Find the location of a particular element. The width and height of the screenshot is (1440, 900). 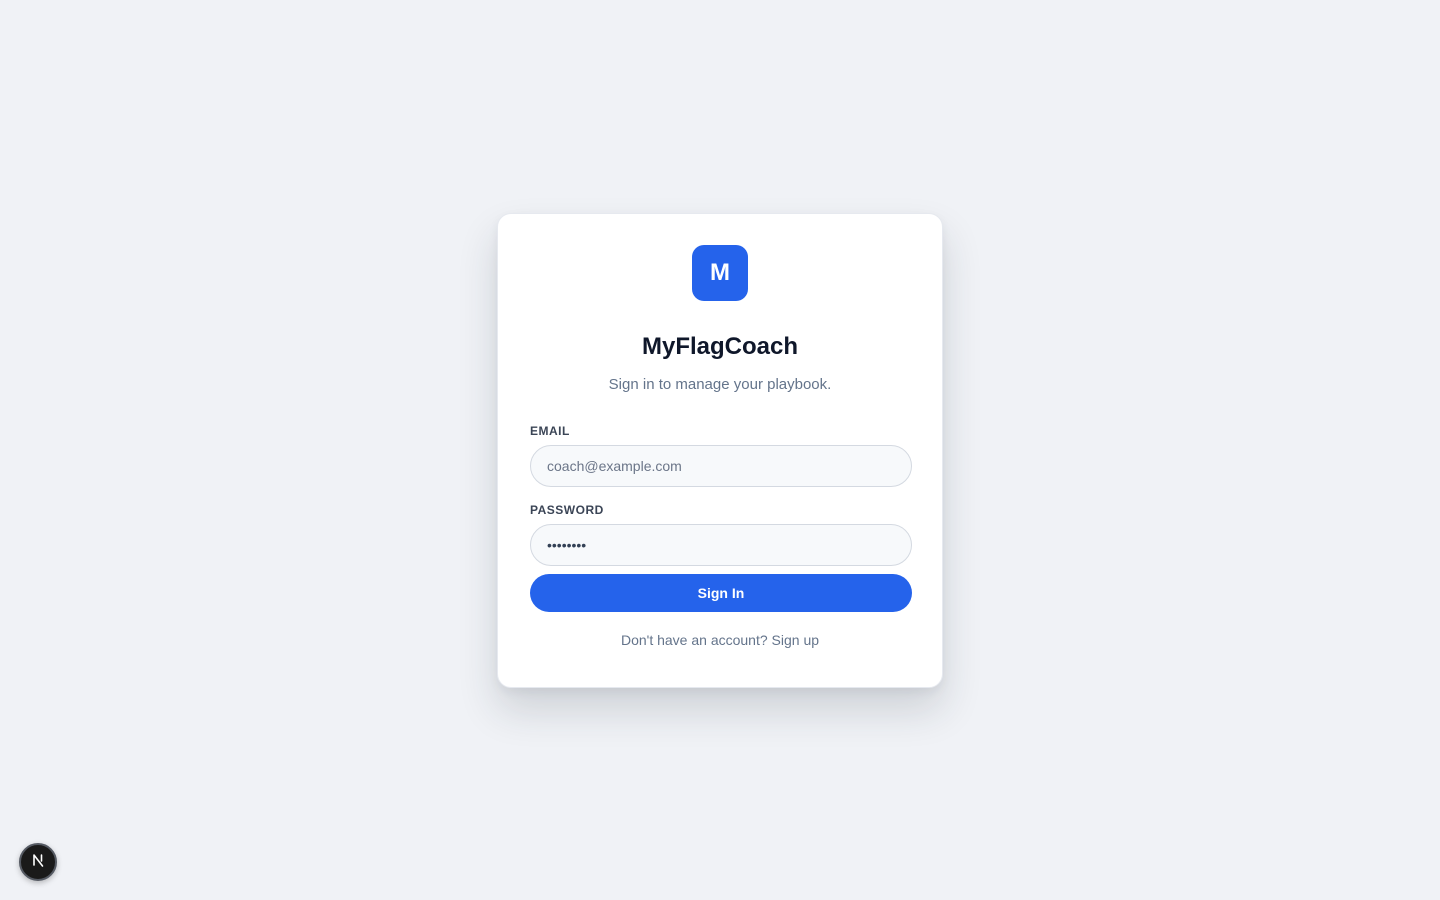

password-field is located at coordinates (721, 545).